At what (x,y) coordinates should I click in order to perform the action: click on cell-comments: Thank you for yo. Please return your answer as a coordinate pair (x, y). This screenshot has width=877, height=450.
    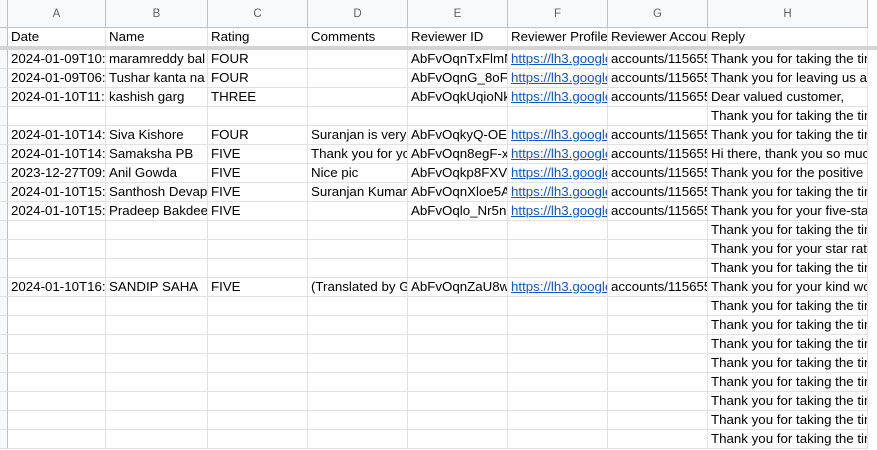
    Looking at the image, I should click on (358, 154).